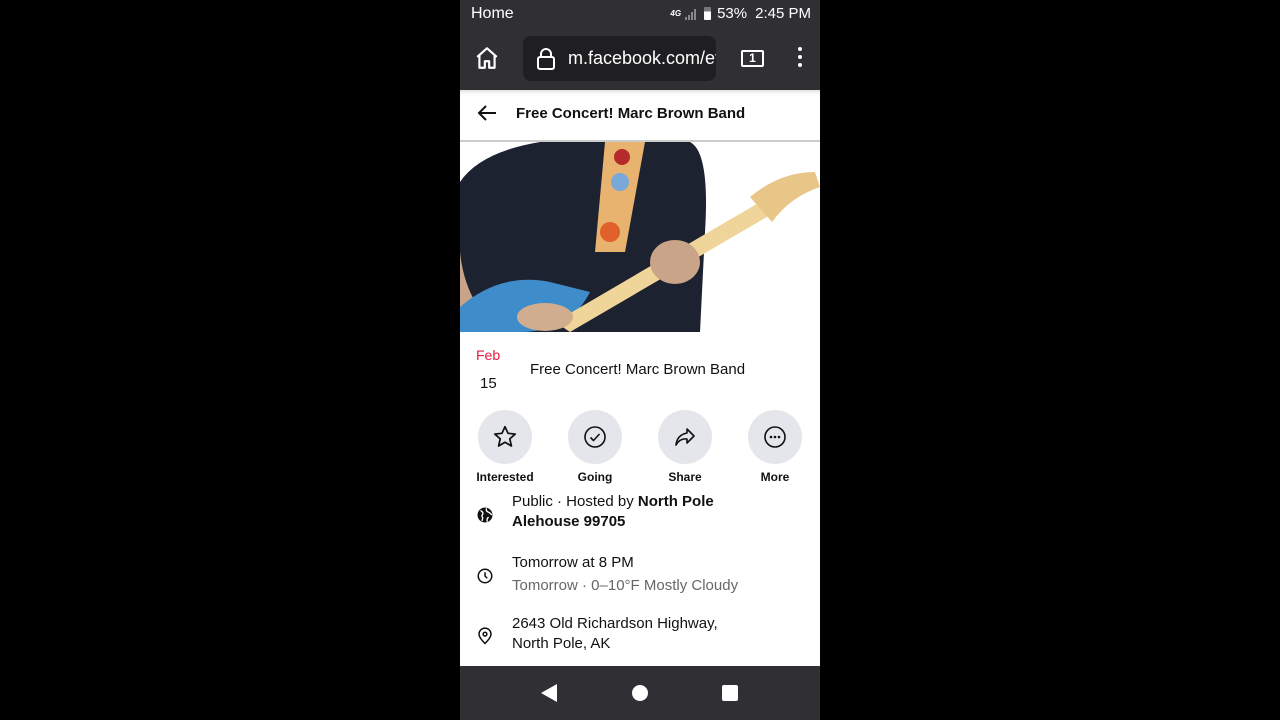 The height and width of the screenshot is (720, 1280). I want to click on status-left-label: Home, so click(492, 13).